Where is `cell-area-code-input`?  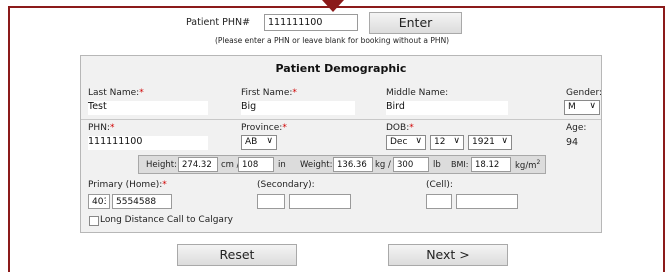
cell-area-code-input is located at coordinates (439, 201).